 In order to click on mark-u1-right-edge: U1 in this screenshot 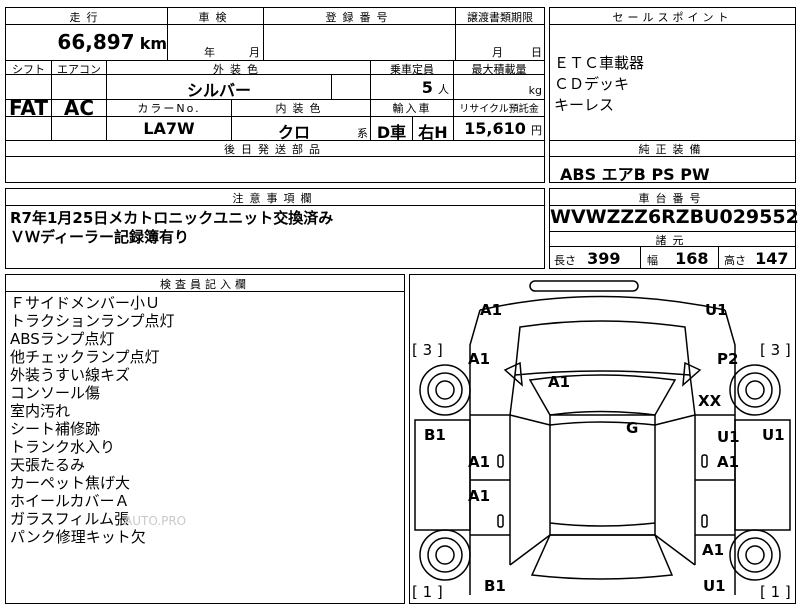, I will do `click(773, 435)`.